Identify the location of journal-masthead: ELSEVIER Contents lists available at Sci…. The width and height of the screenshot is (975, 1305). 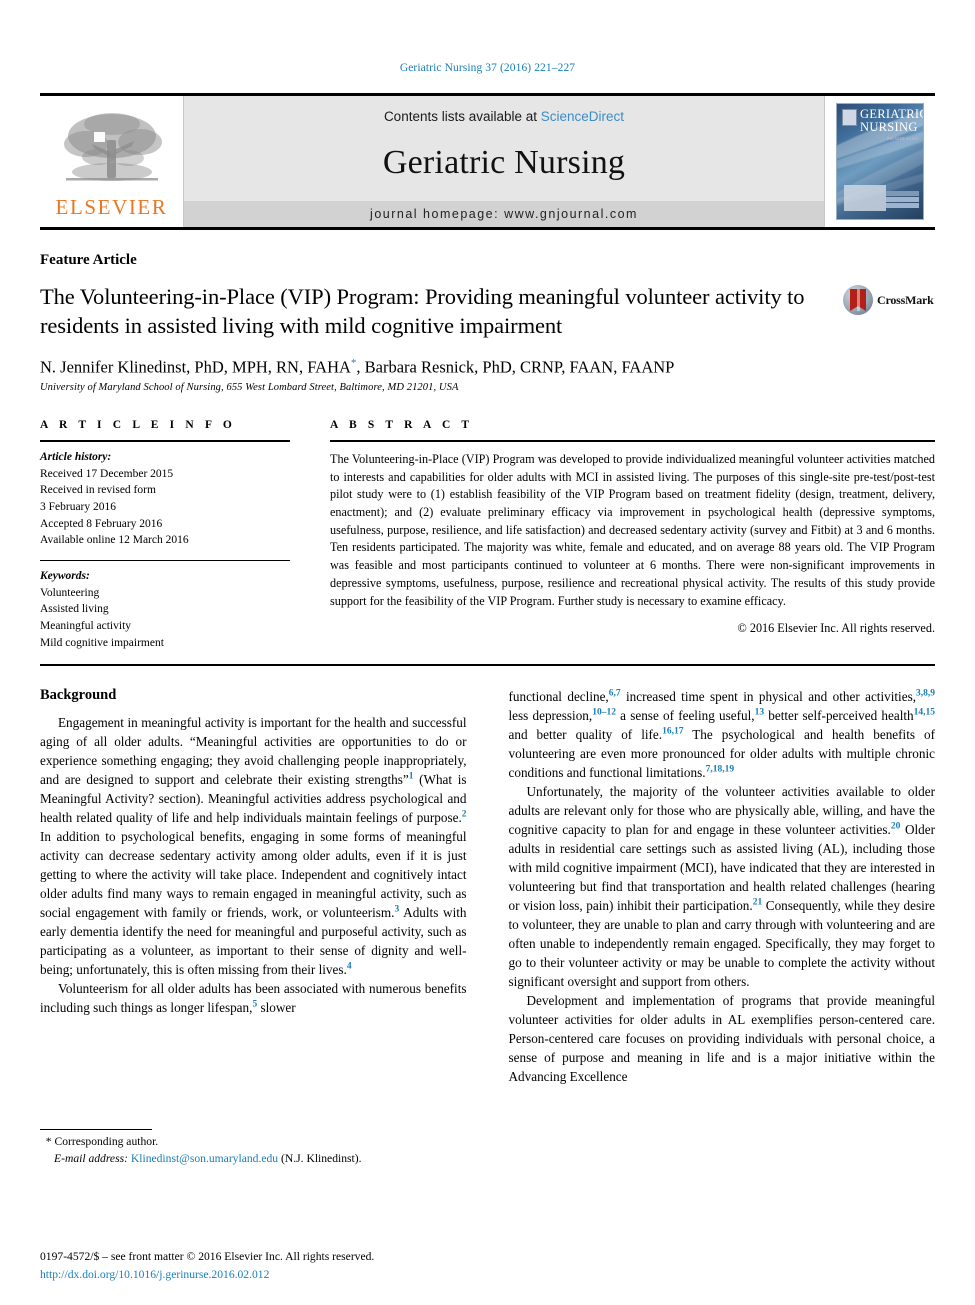
(487, 161).